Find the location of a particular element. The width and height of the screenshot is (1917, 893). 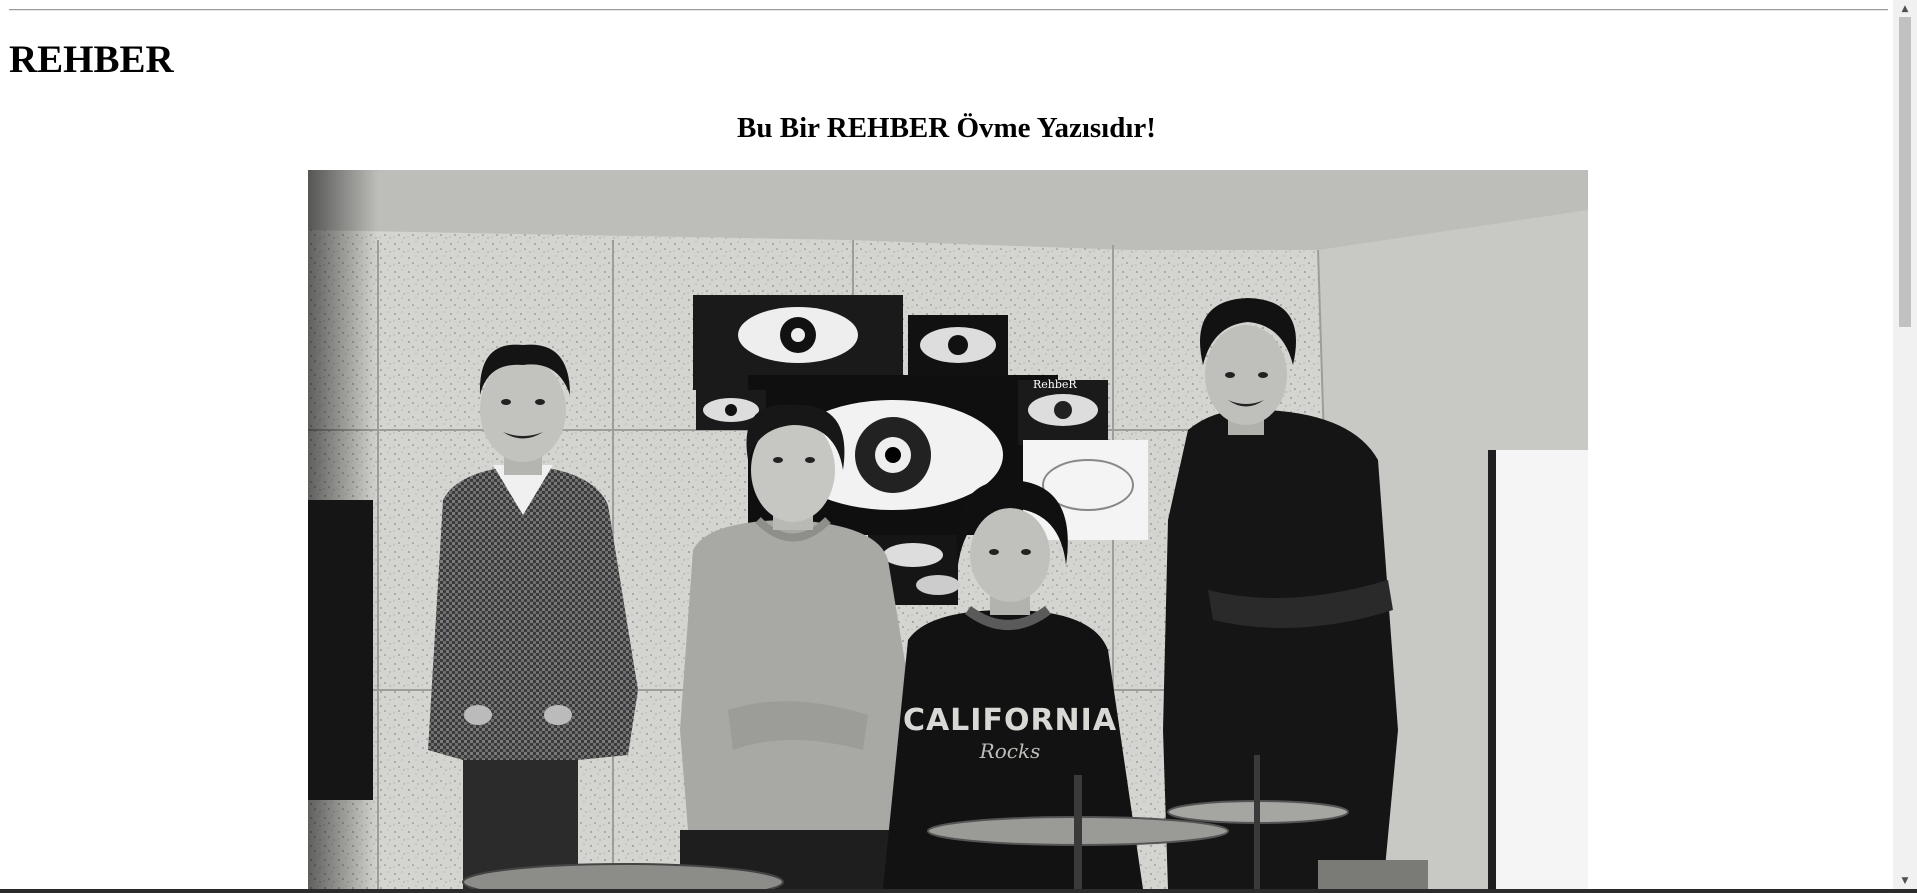

page-subtitle: Bu Bir REHBER Övme Yazısıdır! is located at coordinates (946, 128).